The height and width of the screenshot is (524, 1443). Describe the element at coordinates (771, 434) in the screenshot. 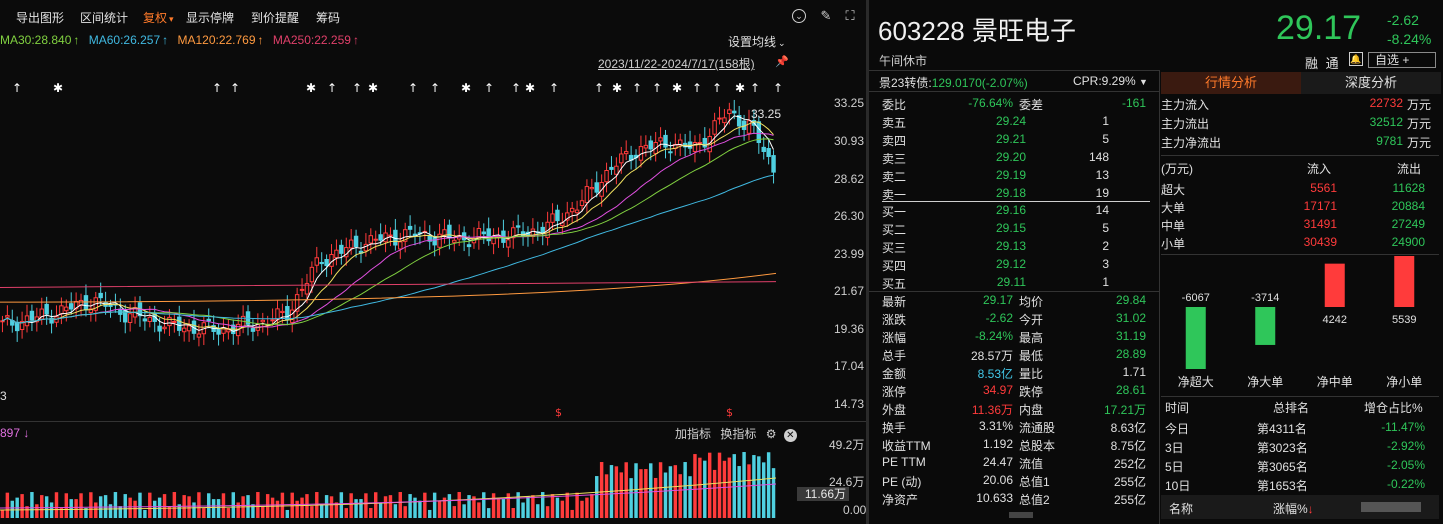

I see `gear-icon: ⚙` at that location.